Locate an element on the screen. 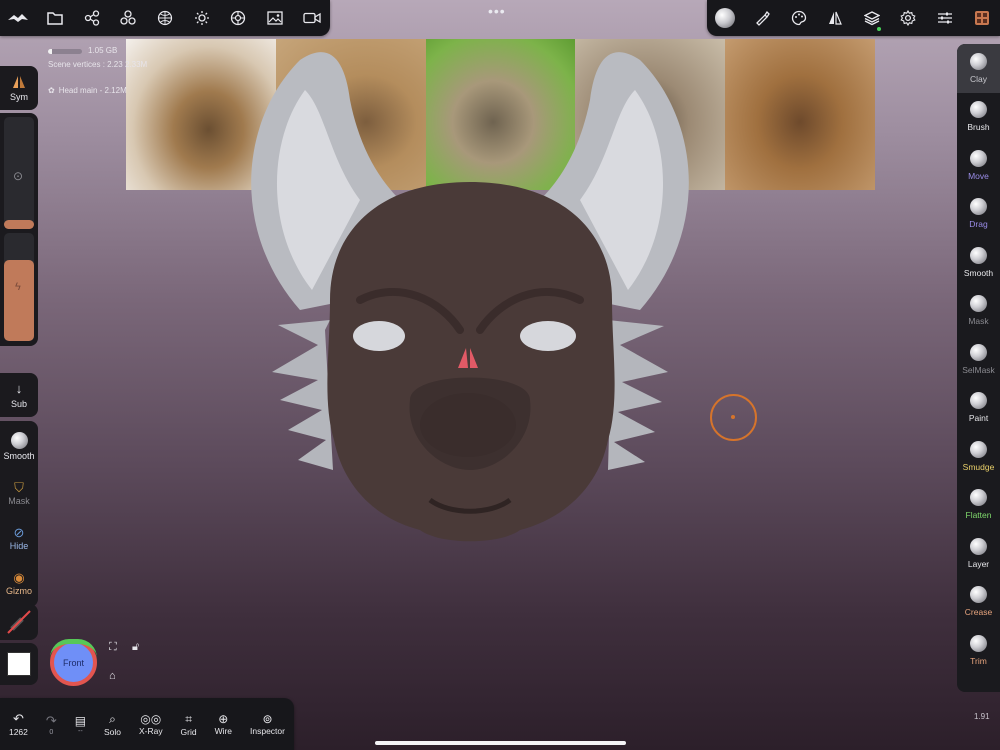 The width and height of the screenshot is (1000, 750). tool-layer: Layer is located at coordinates (978, 553).